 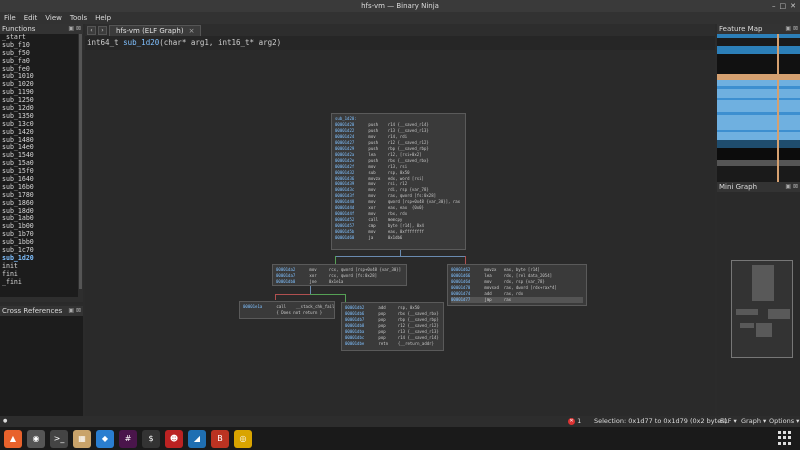 What do you see at coordinates (313, 281) in the screenshot?
I see `instruction-mnemonic: jne` at bounding box center [313, 281].